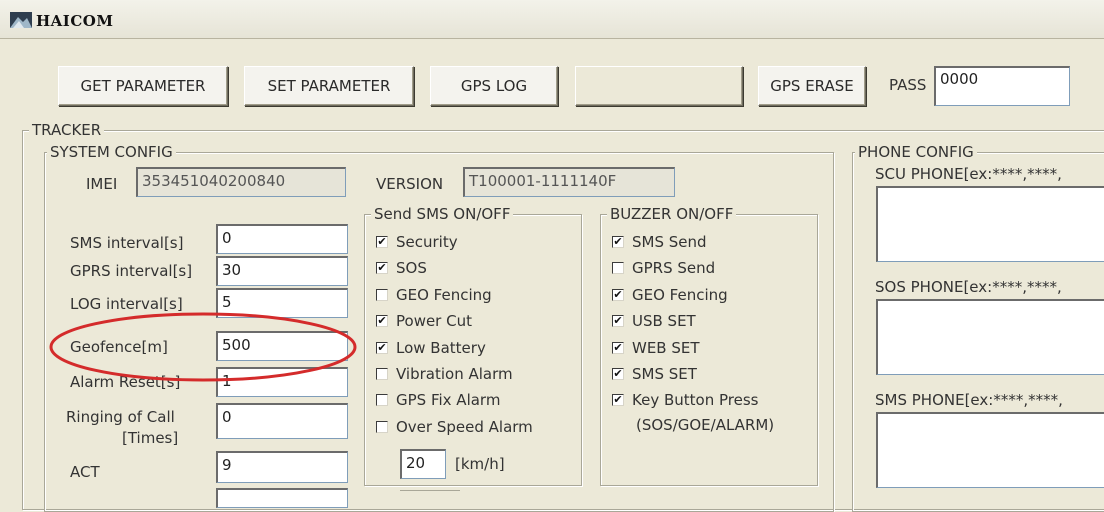  I want to click on tracker-group-title: TRACKER, so click(67, 130).